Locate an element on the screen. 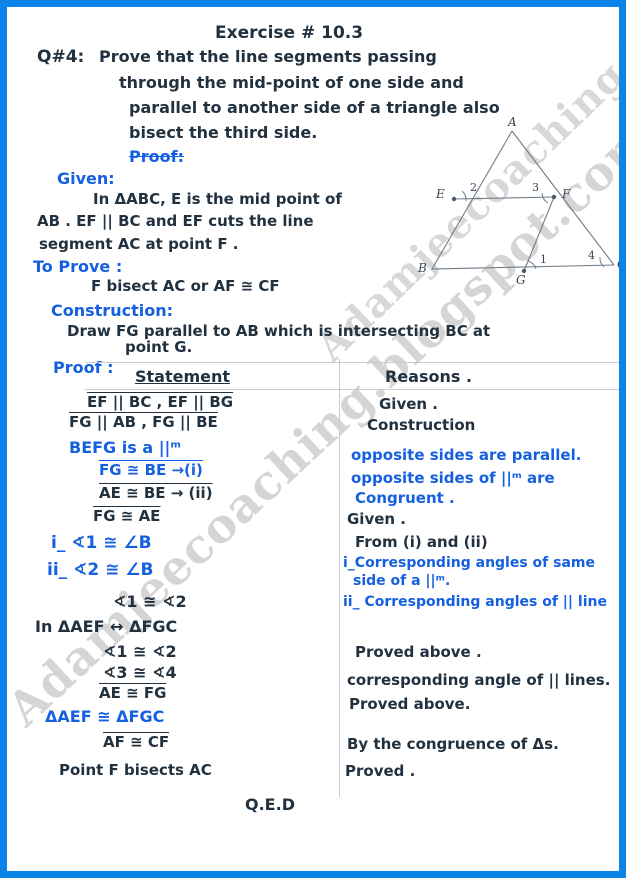  construction-heading: Construction: is located at coordinates (112, 310).